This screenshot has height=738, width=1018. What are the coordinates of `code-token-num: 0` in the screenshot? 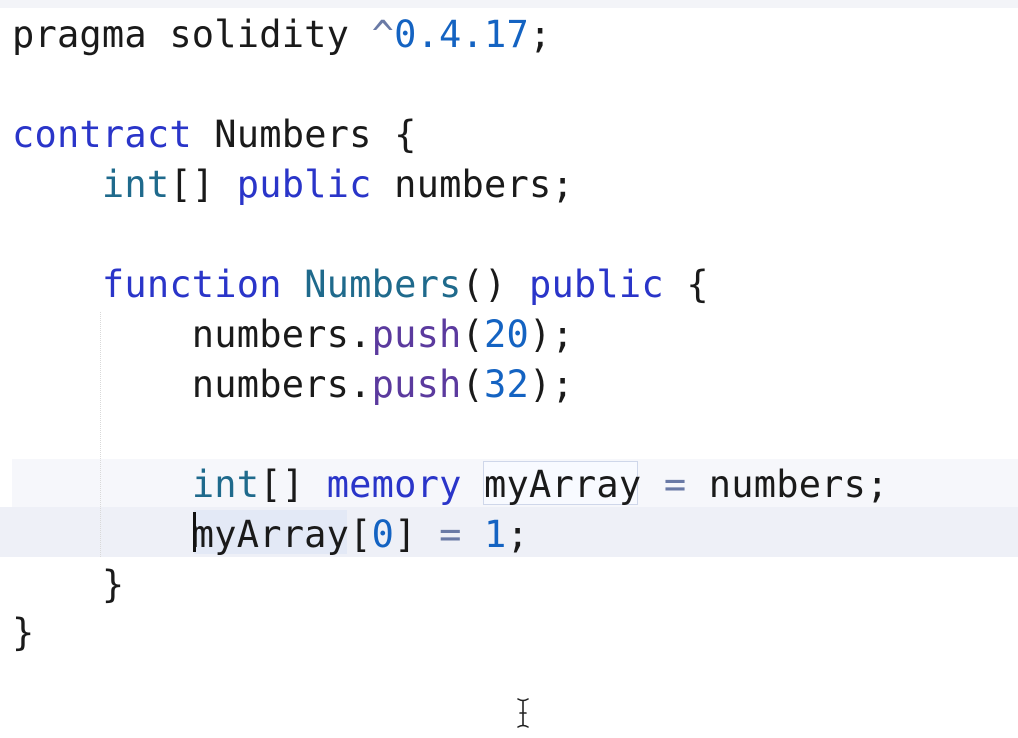 It's located at (383, 534).